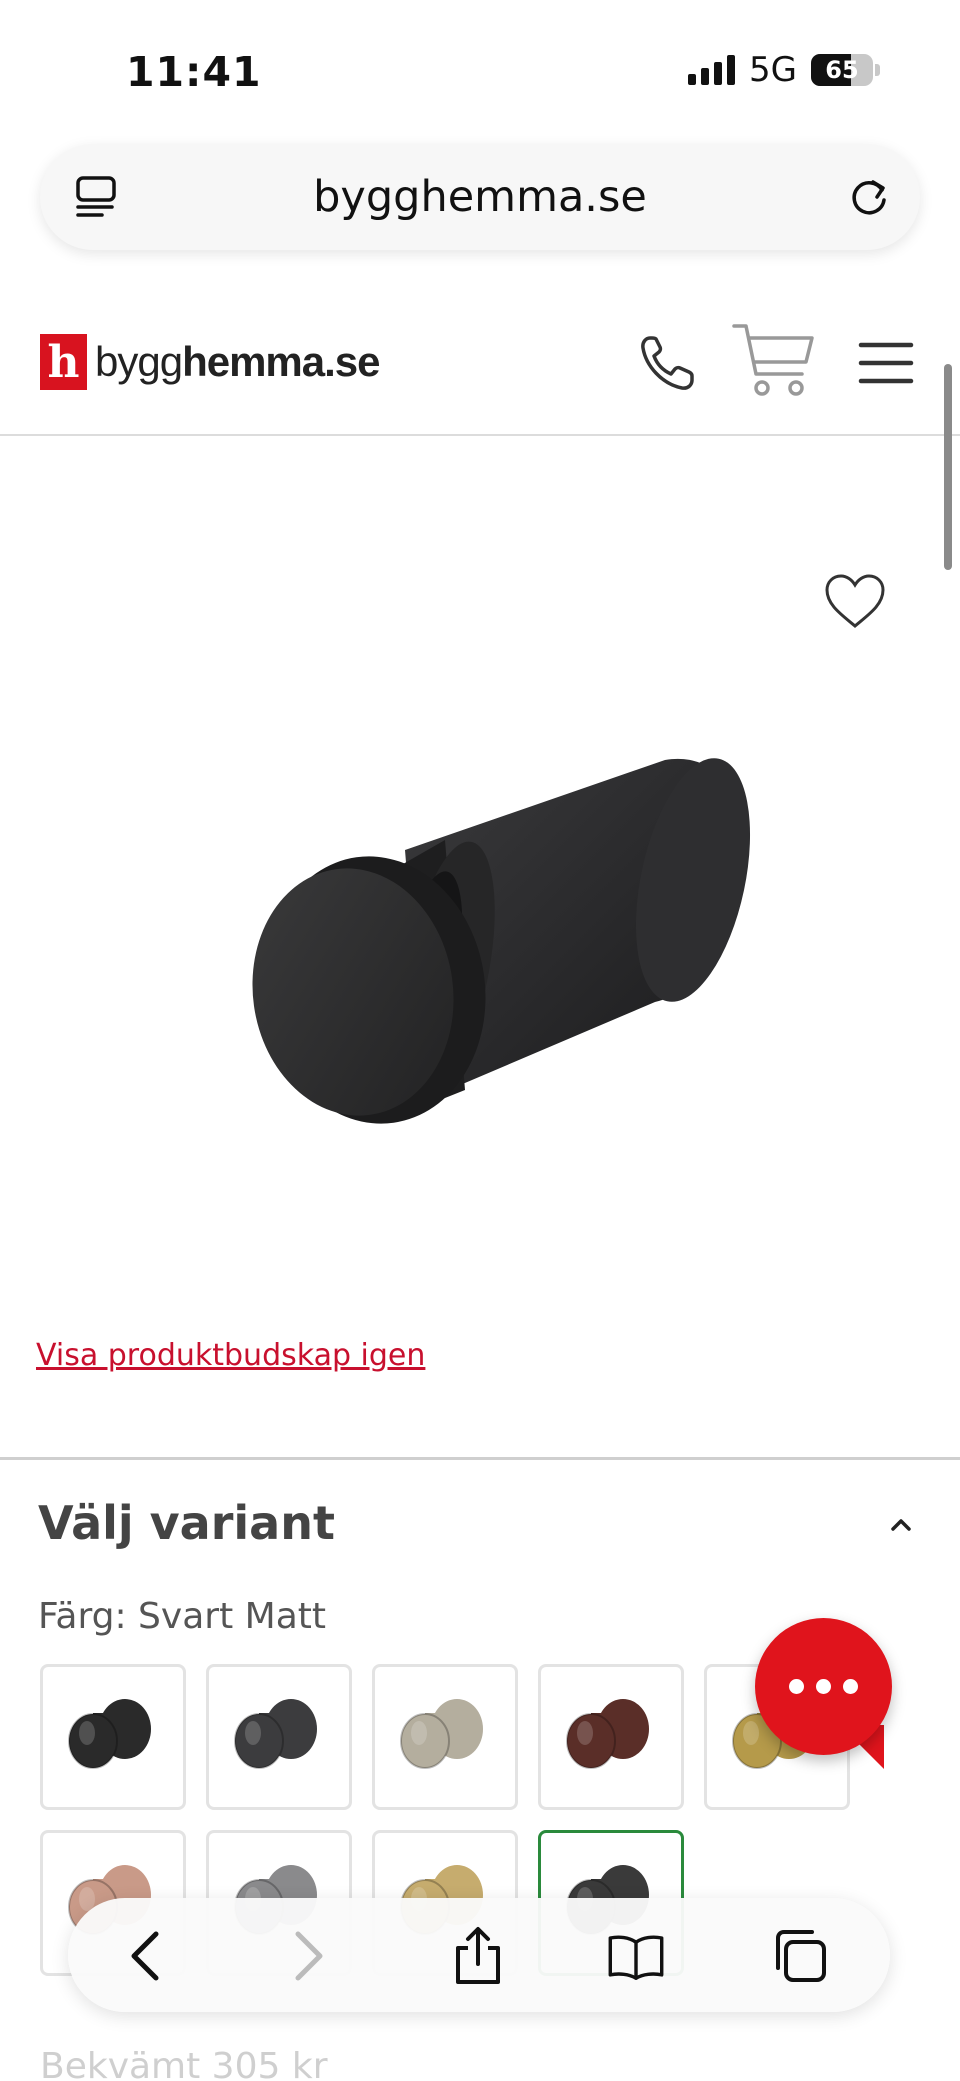 This screenshot has height=2081, width=960. What do you see at coordinates (148, 1956) in the screenshot?
I see `back-icon` at bounding box center [148, 1956].